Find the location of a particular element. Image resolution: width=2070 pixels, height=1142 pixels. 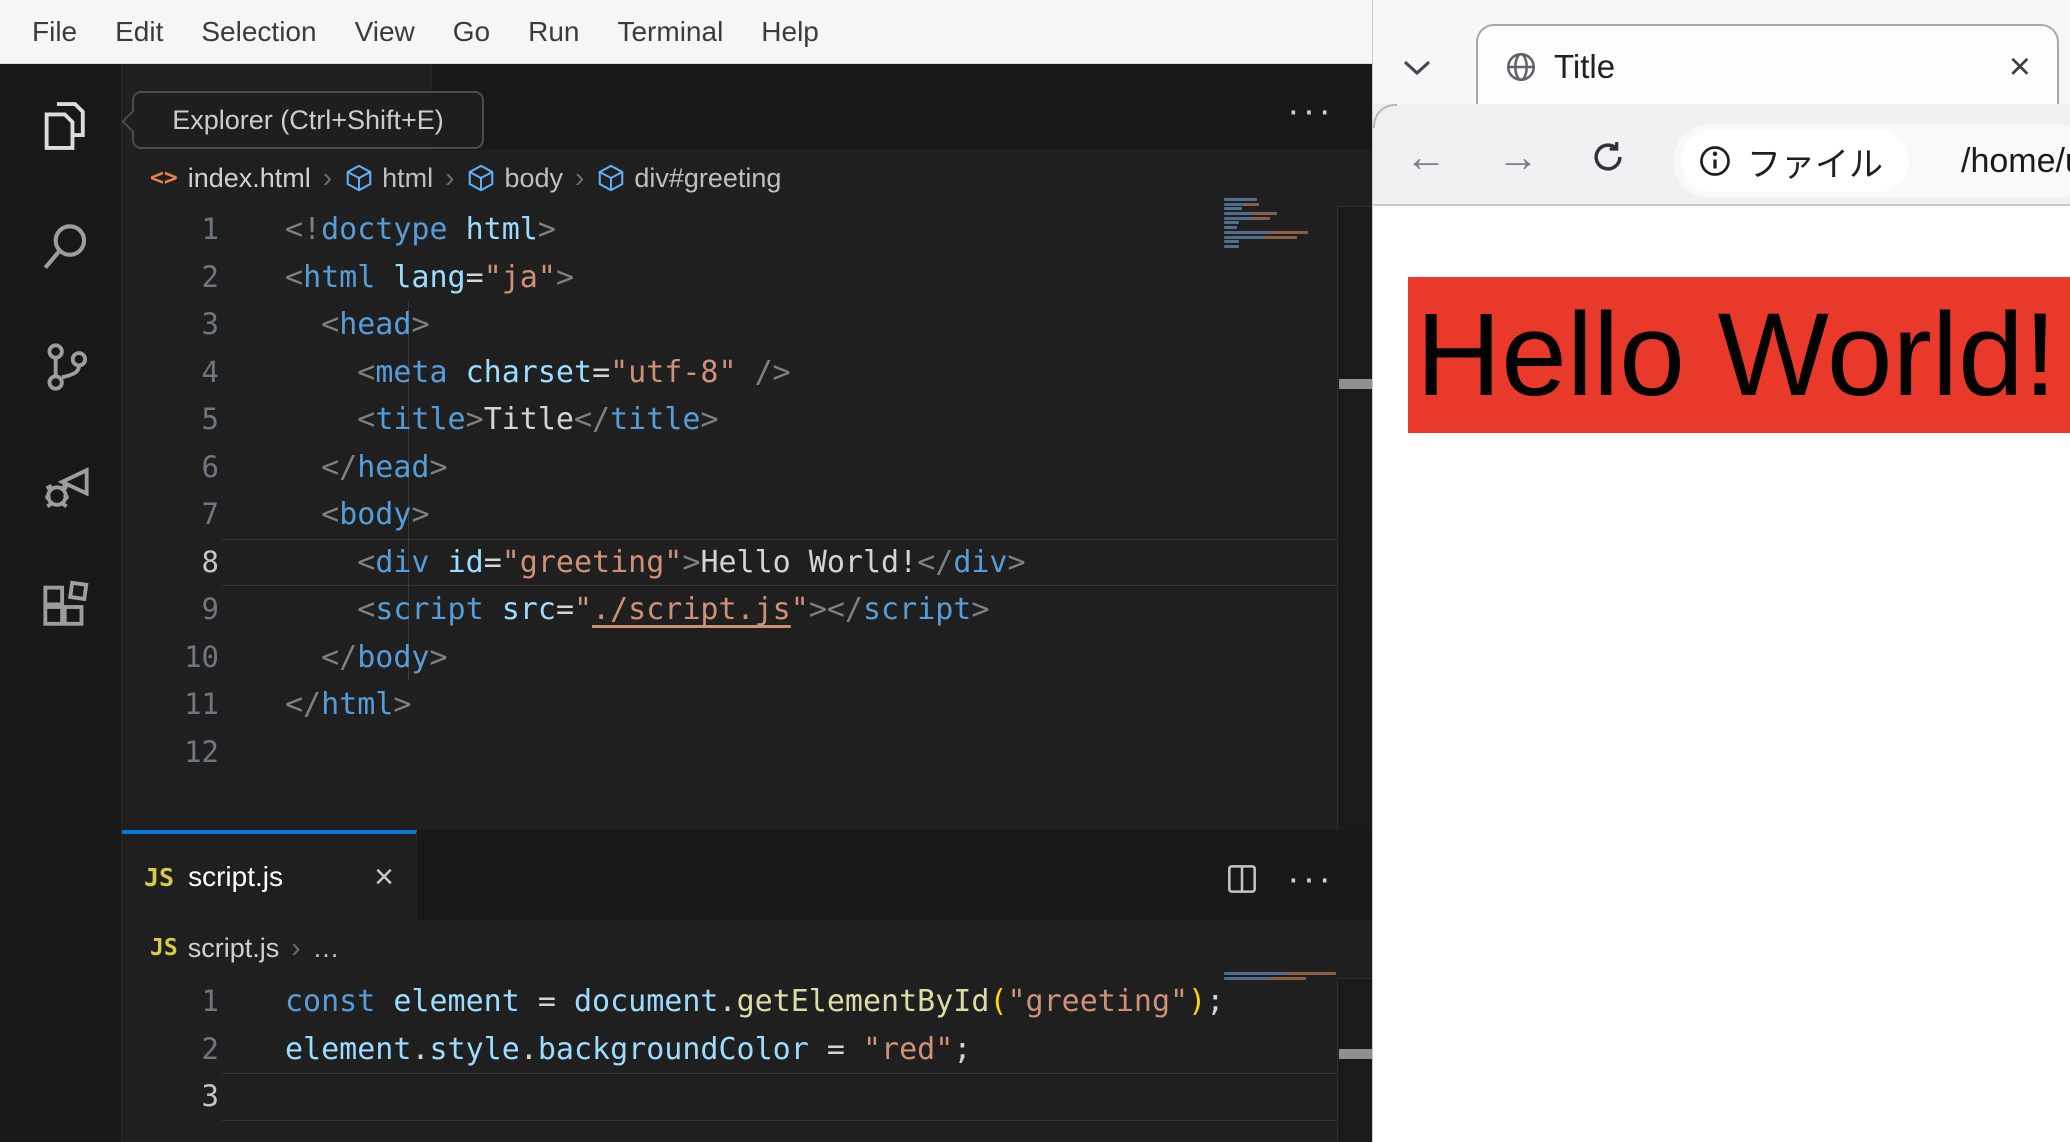

globe-icon is located at coordinates (1521, 67).